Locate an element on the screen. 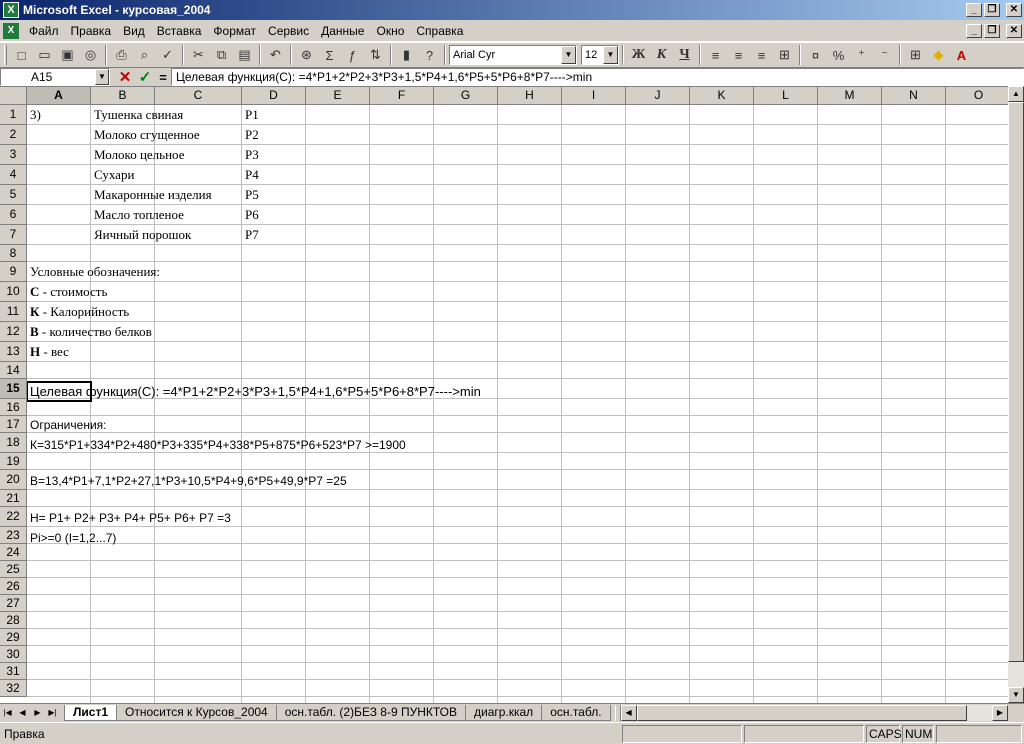 The width and height of the screenshot is (1024, 744). cell-d3: P3 is located at coordinates (250, 155).